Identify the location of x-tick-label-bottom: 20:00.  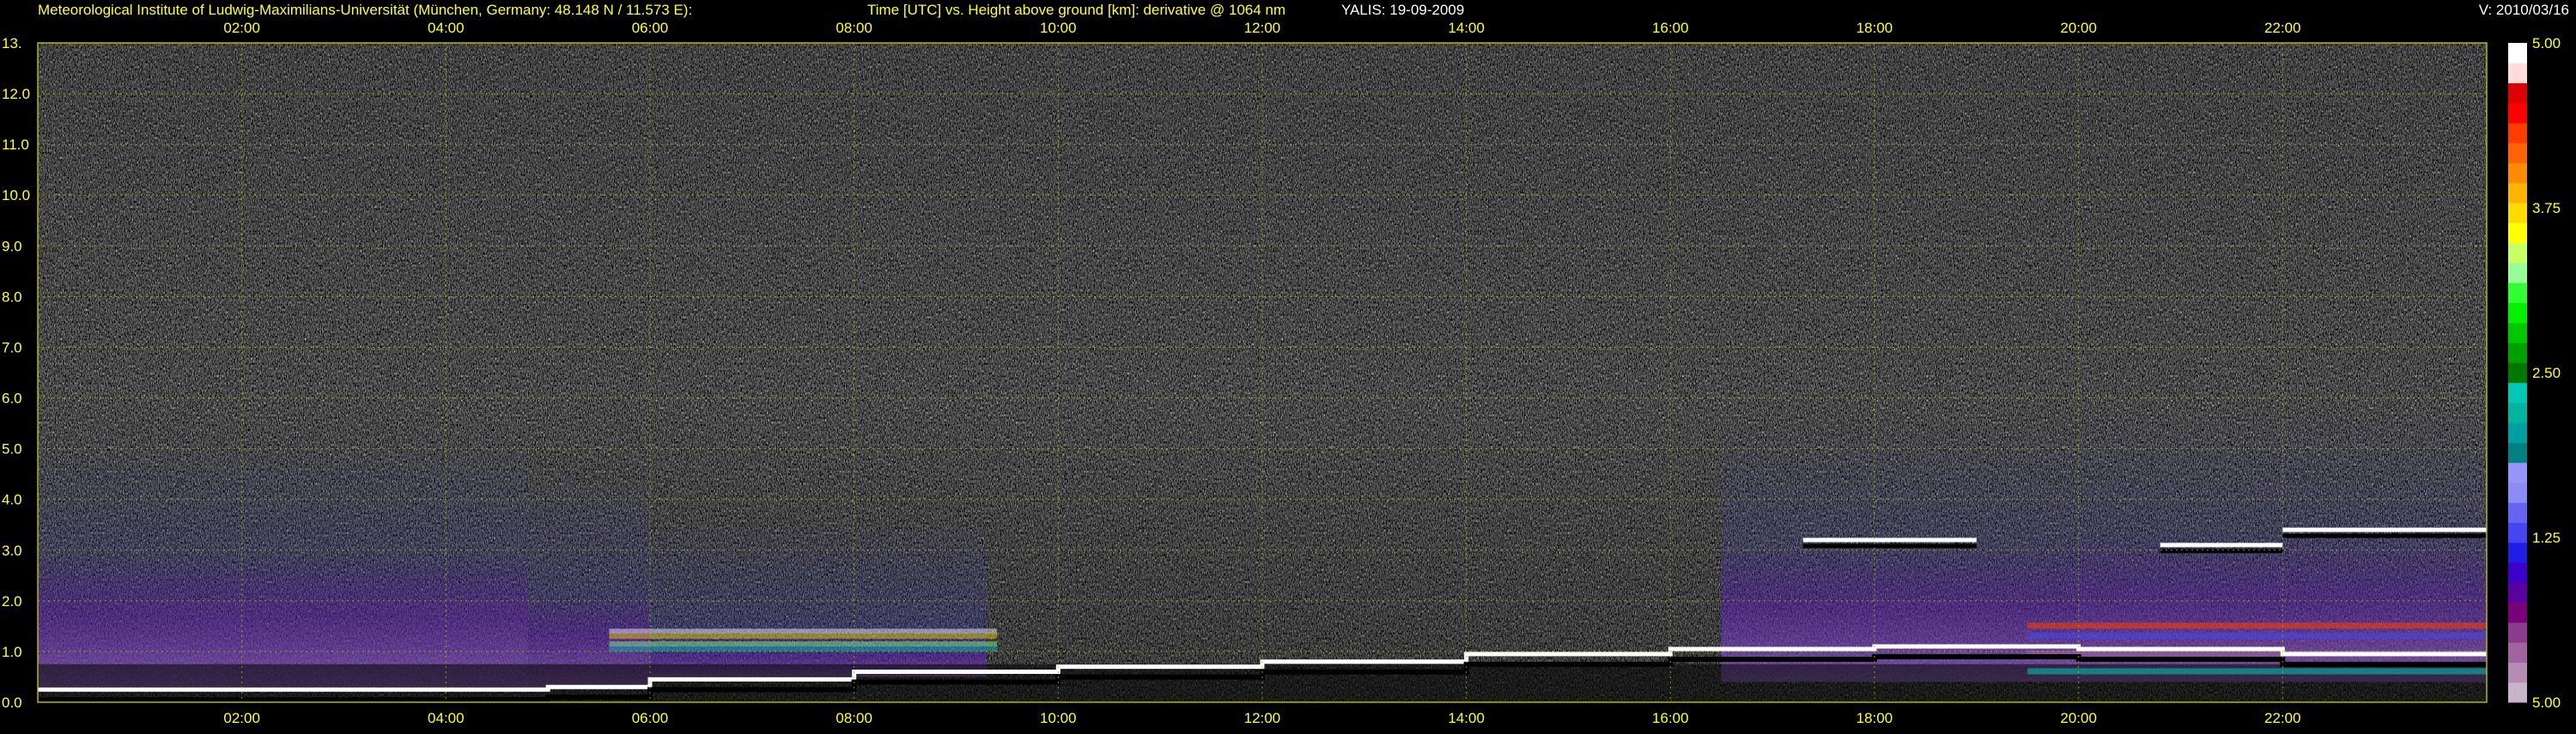
(2078, 718).